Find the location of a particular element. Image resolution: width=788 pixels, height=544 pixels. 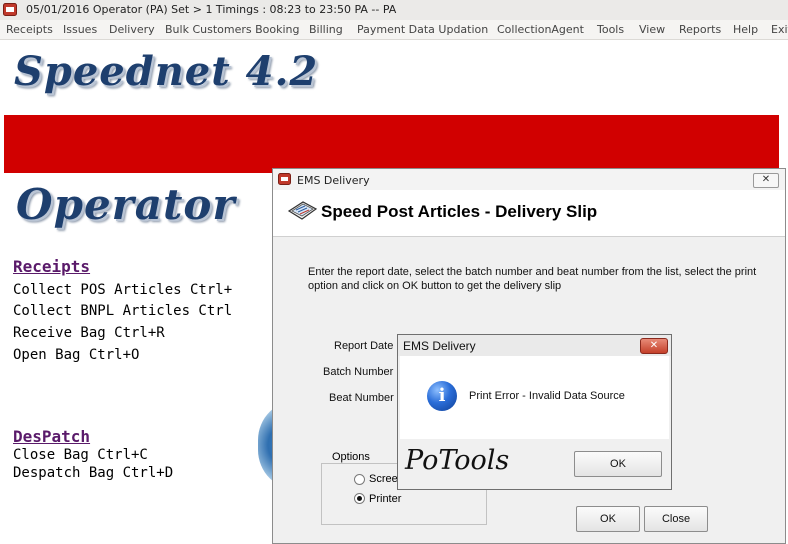

window-close-button: ✕ is located at coordinates (766, 180).